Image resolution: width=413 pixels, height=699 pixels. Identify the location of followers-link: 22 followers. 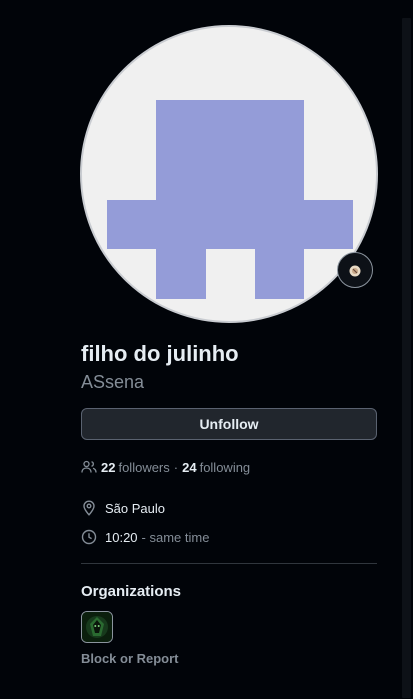
(135, 467).